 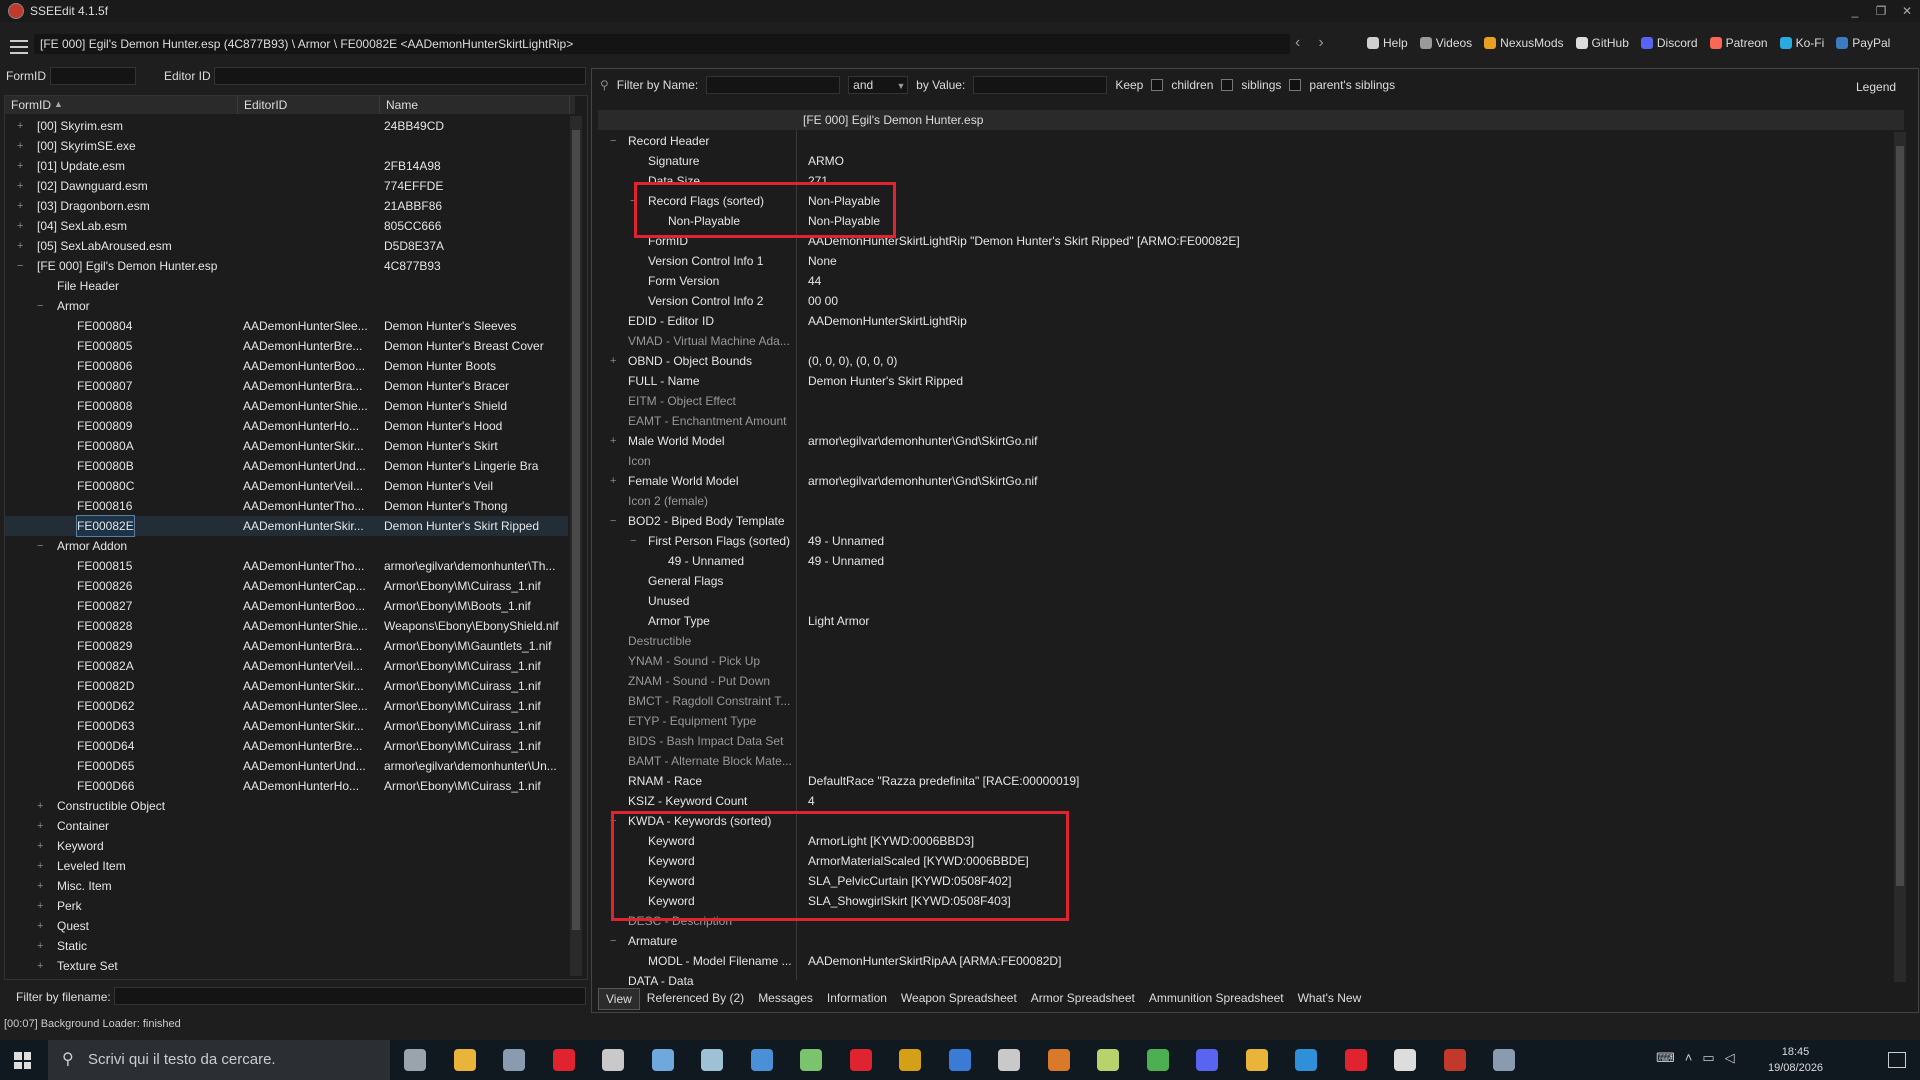 What do you see at coordinates (1244, 561) in the screenshot?
I see `field-row: 49 - Unnamed 49 - Unnamed` at bounding box center [1244, 561].